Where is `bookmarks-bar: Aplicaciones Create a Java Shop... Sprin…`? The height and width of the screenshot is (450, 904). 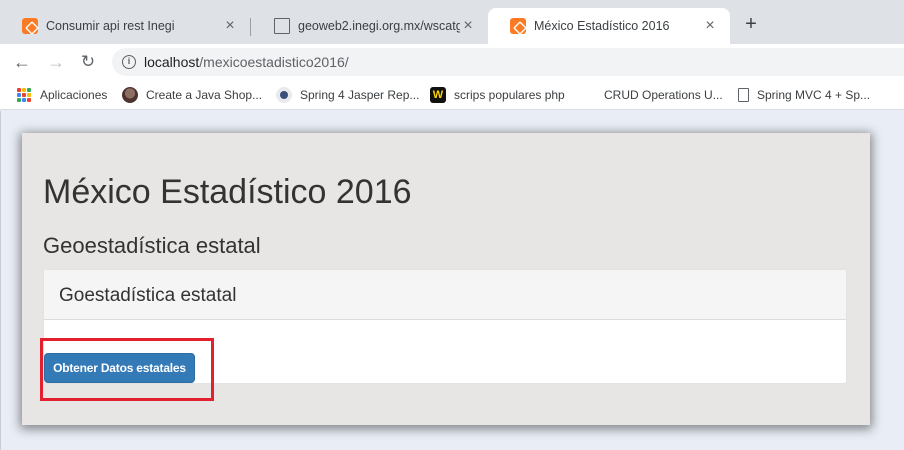
bookmarks-bar: Aplicaciones Create a Java Shop... Sprin… is located at coordinates (452, 95).